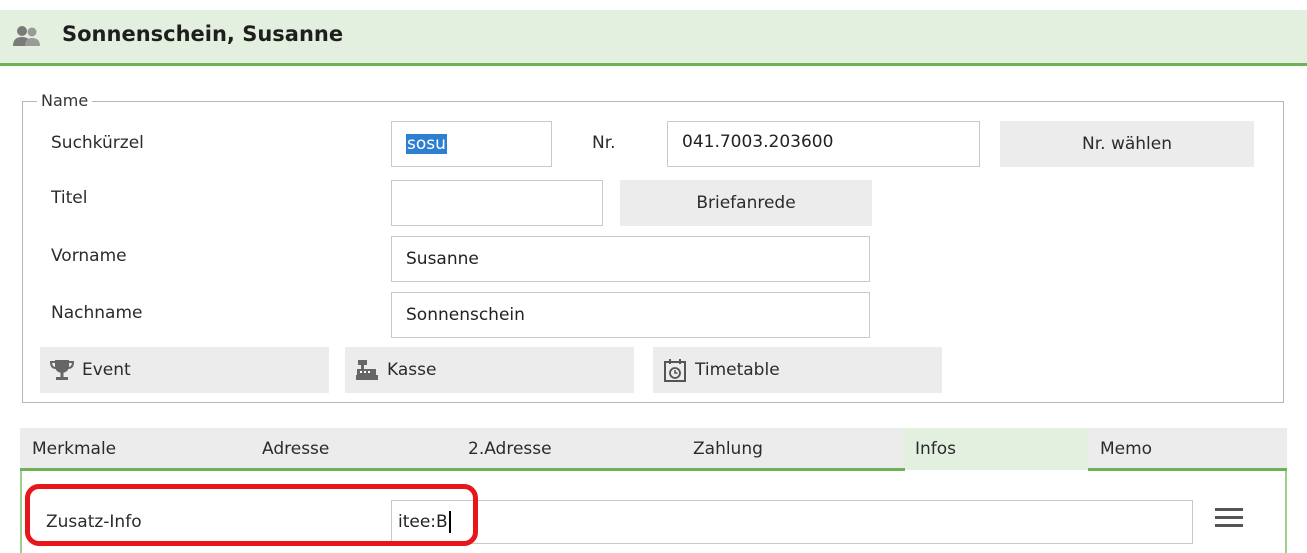 Image resolution: width=1307 pixels, height=553 pixels. What do you see at coordinates (653, 38) in the screenshot?
I see `window-title-bar: Sonnenschein, Susanne` at bounding box center [653, 38].